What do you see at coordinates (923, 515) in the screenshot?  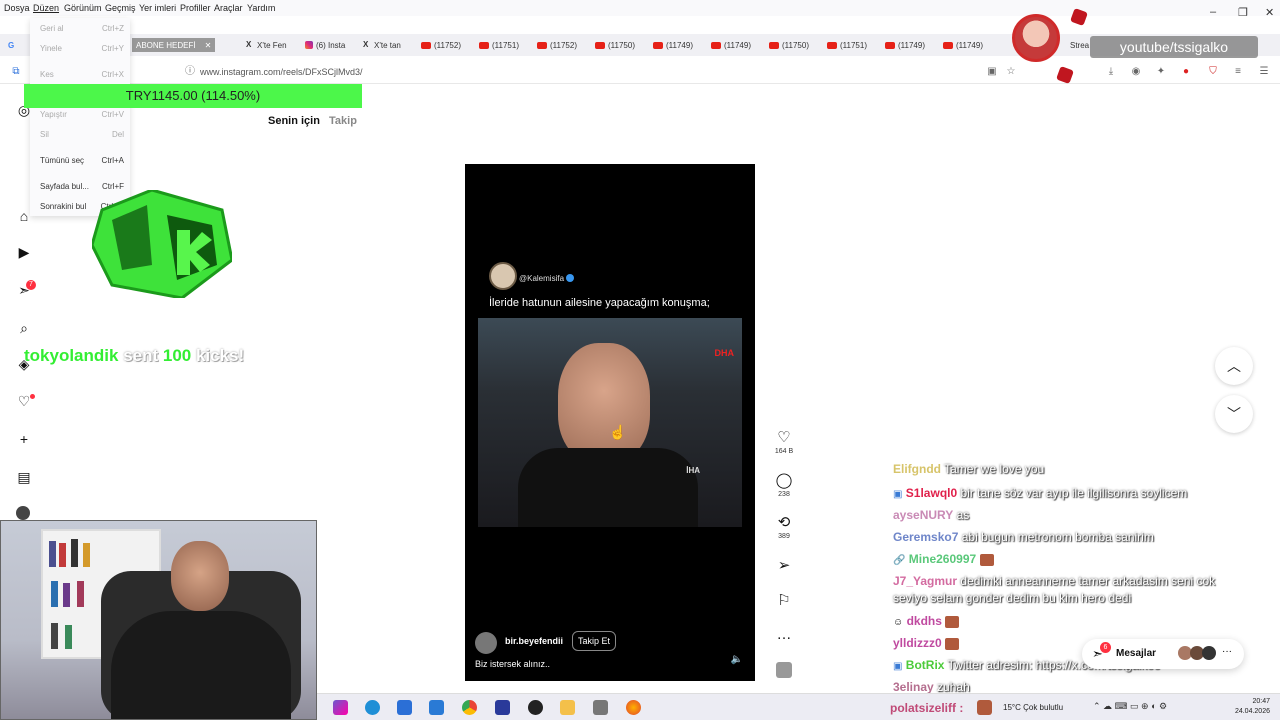 I see `chat-user: ayseNURY` at bounding box center [923, 515].